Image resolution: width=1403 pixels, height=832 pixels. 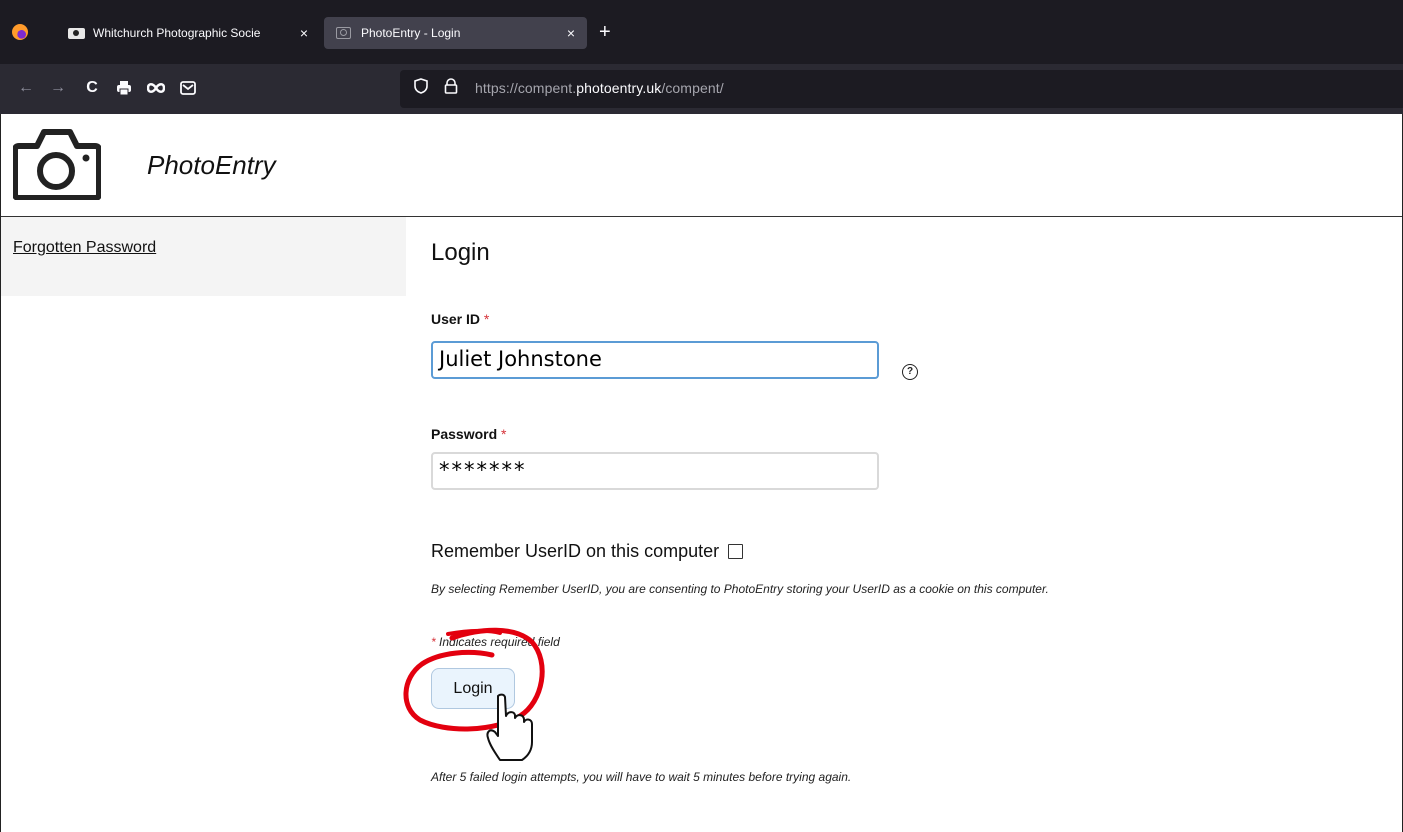 What do you see at coordinates (211, 165) in the screenshot?
I see `site-name: PhotoEntry` at bounding box center [211, 165].